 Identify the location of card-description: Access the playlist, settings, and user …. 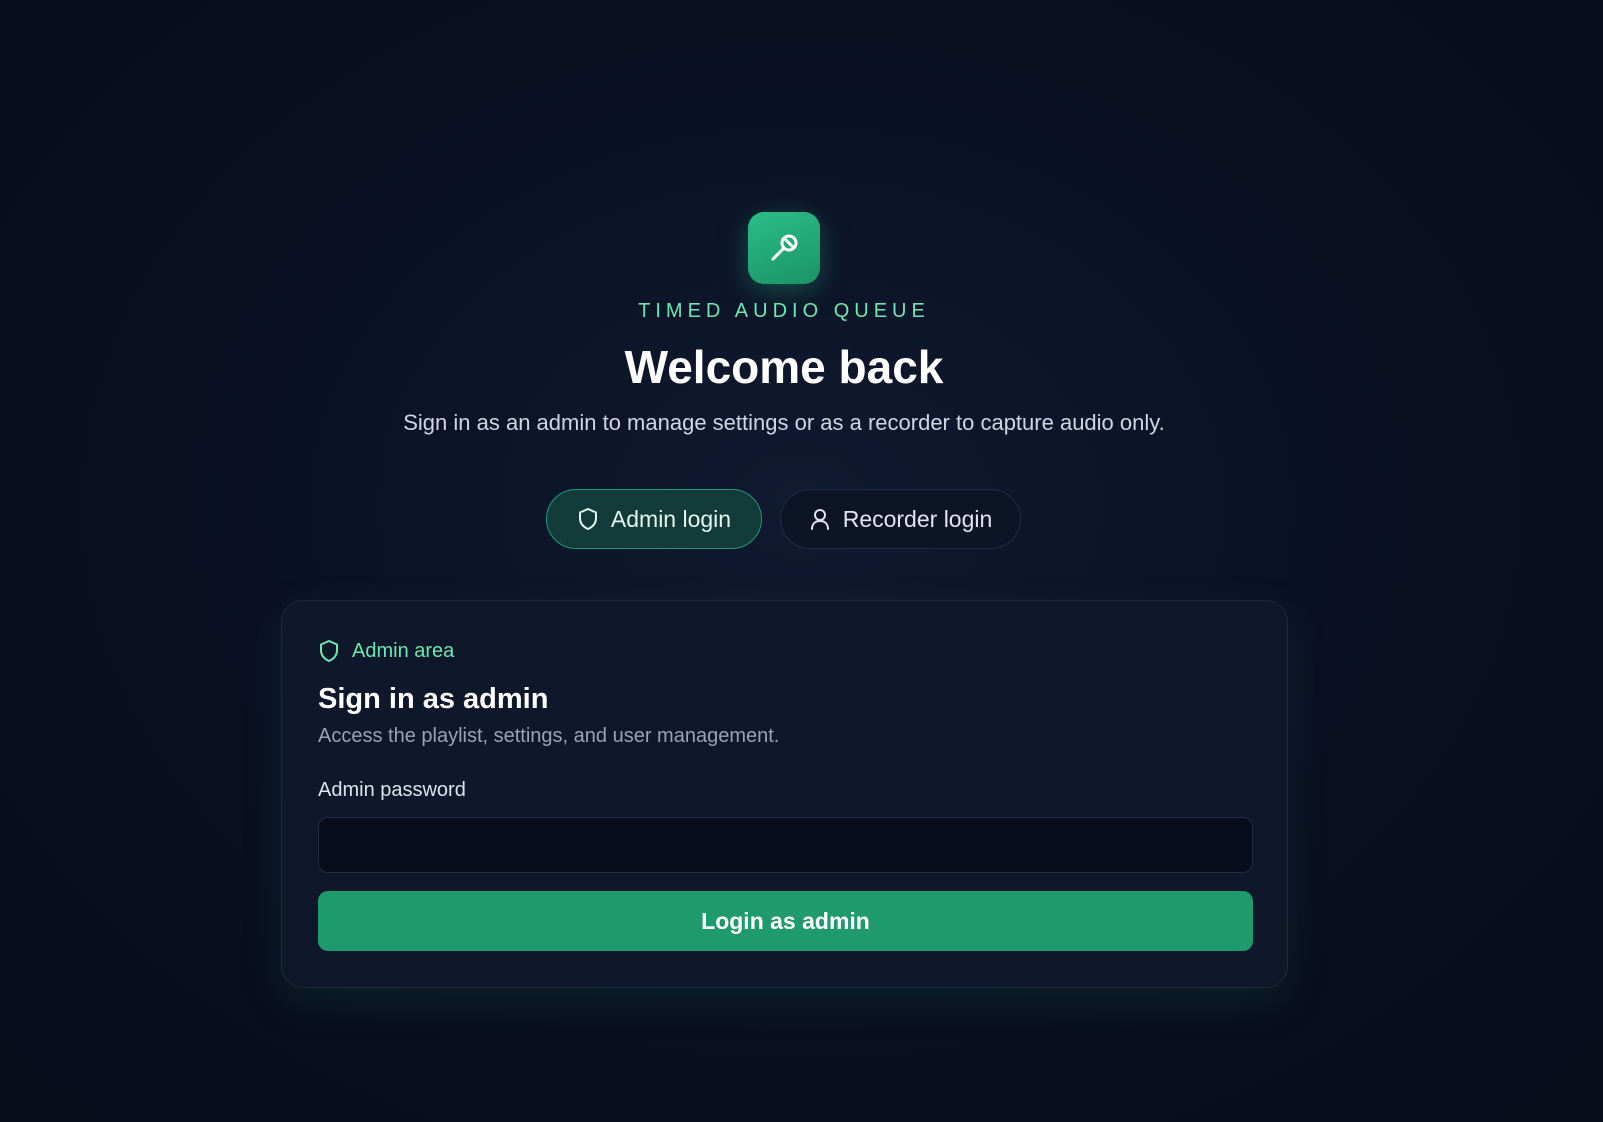
(549, 736).